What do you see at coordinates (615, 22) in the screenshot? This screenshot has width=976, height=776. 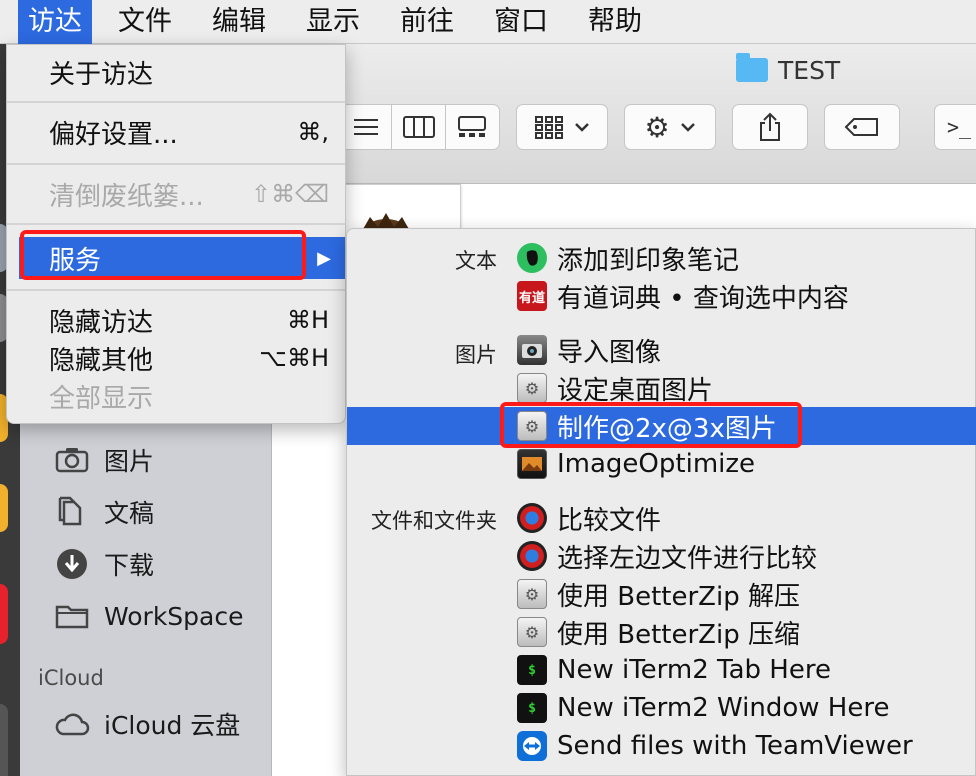 I see `menu-help: 帮助` at bounding box center [615, 22].